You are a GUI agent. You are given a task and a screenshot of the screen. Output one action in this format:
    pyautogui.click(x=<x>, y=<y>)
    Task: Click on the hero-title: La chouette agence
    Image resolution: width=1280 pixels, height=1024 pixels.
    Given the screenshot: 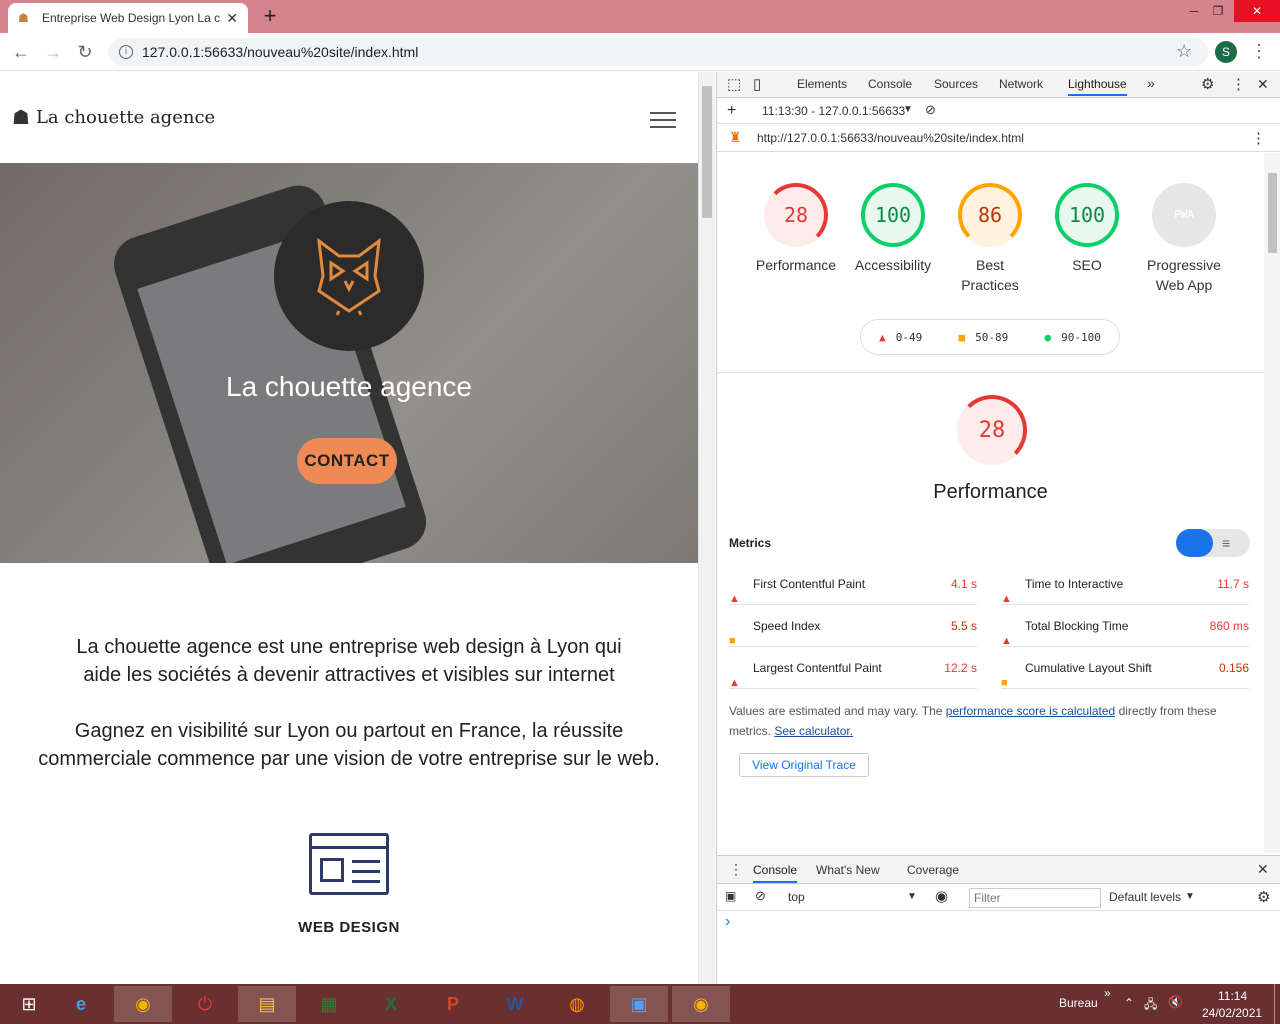 What is the action you would take?
    pyautogui.click(x=349, y=386)
    